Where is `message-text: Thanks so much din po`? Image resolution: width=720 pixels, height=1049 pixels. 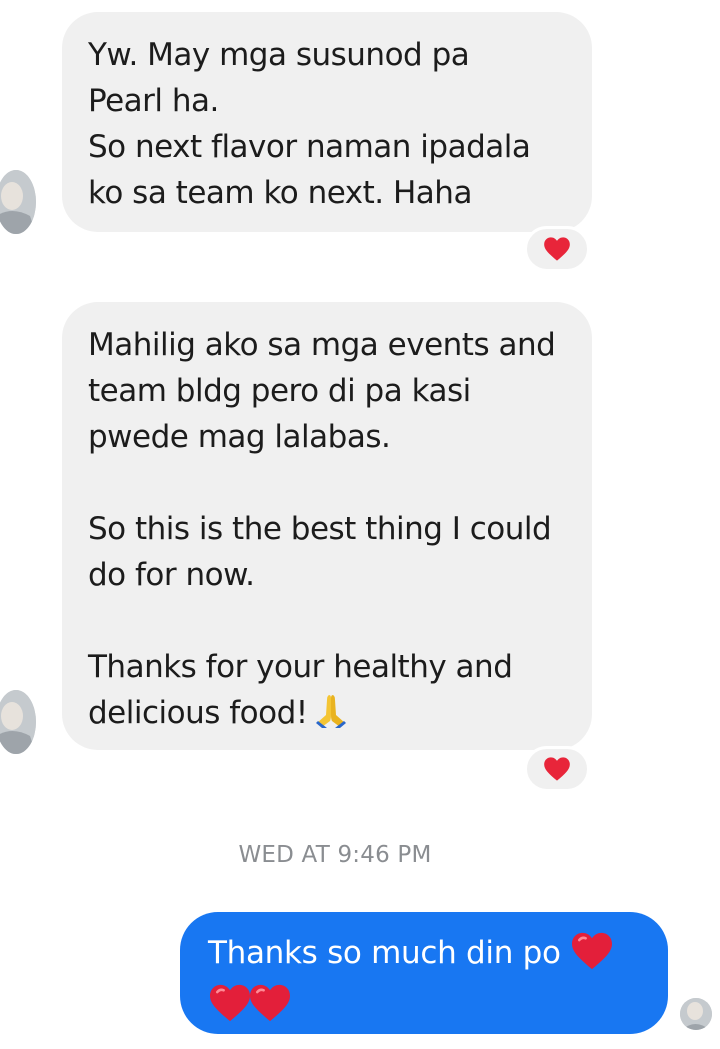 message-text: Thanks so much din po is located at coordinates (384, 953).